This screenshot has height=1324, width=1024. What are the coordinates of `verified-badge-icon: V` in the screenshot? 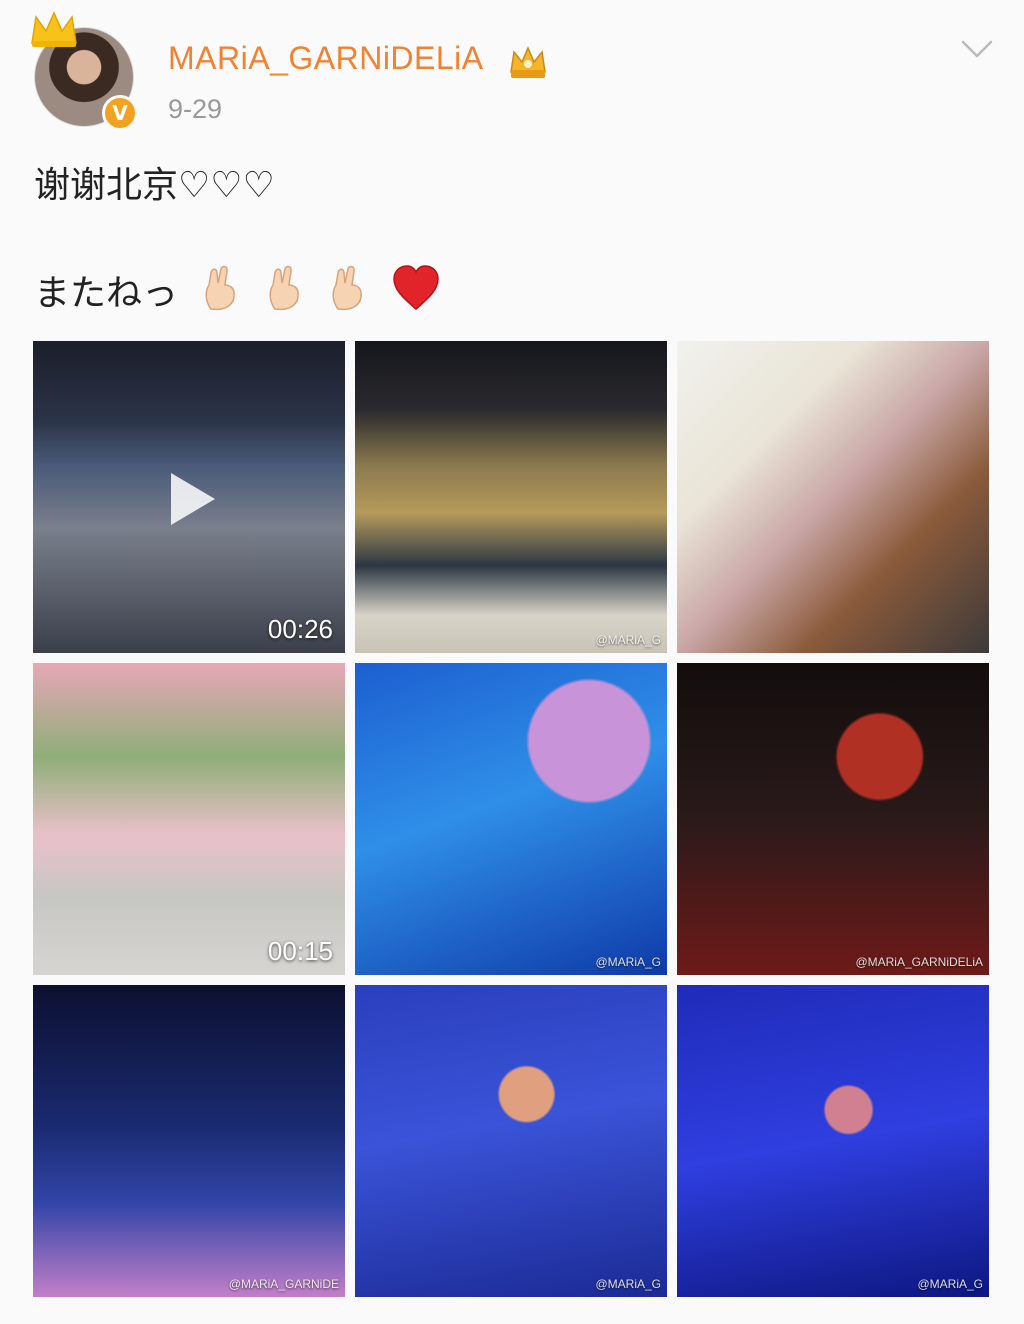 It's located at (120, 113).